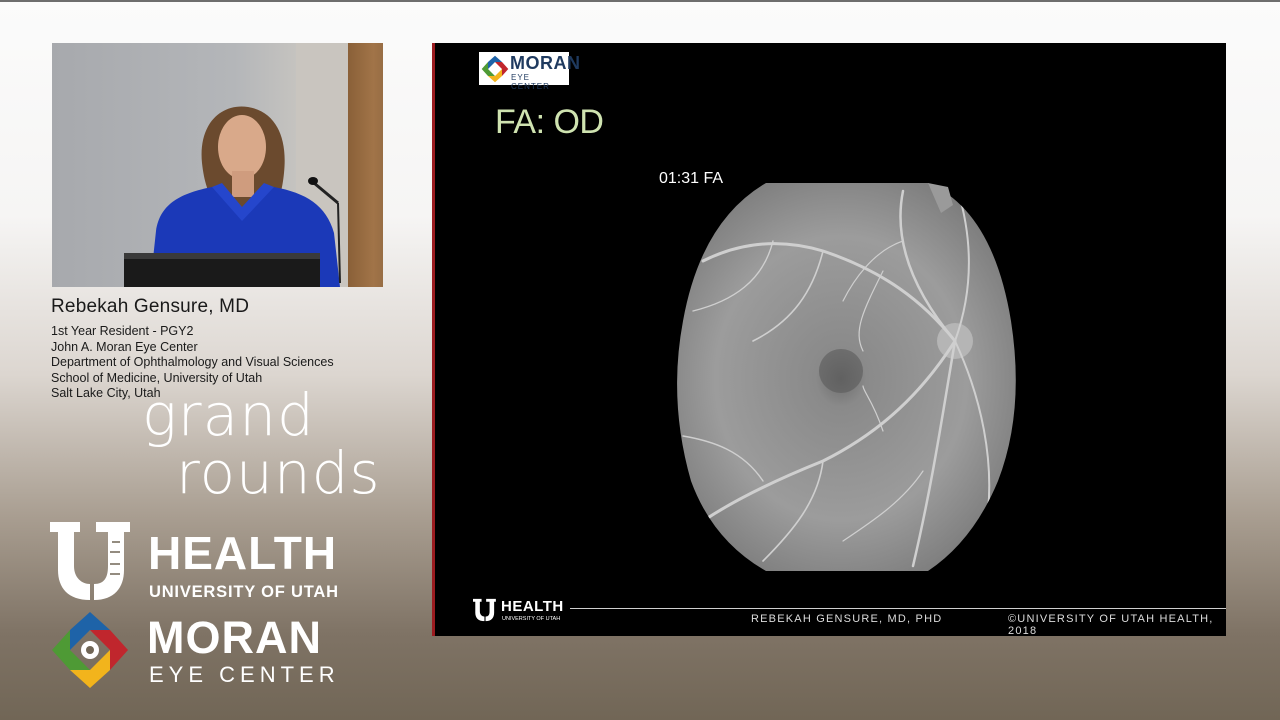 This screenshot has height=720, width=1280. I want to click on slide-logo-word: MORAN, so click(545, 63).